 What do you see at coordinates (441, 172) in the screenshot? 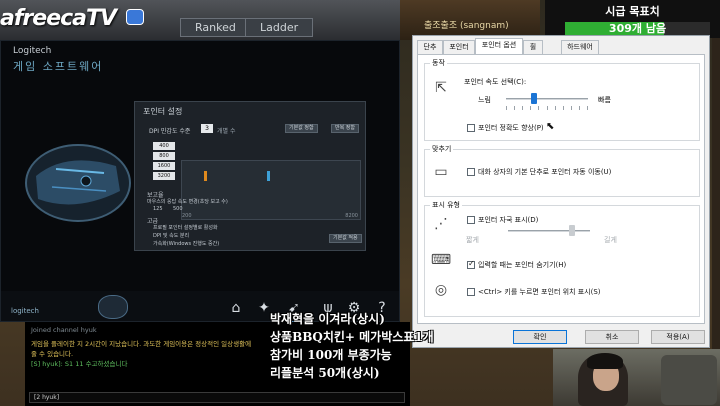
I see `snap-to-icon: ▭` at bounding box center [441, 172].